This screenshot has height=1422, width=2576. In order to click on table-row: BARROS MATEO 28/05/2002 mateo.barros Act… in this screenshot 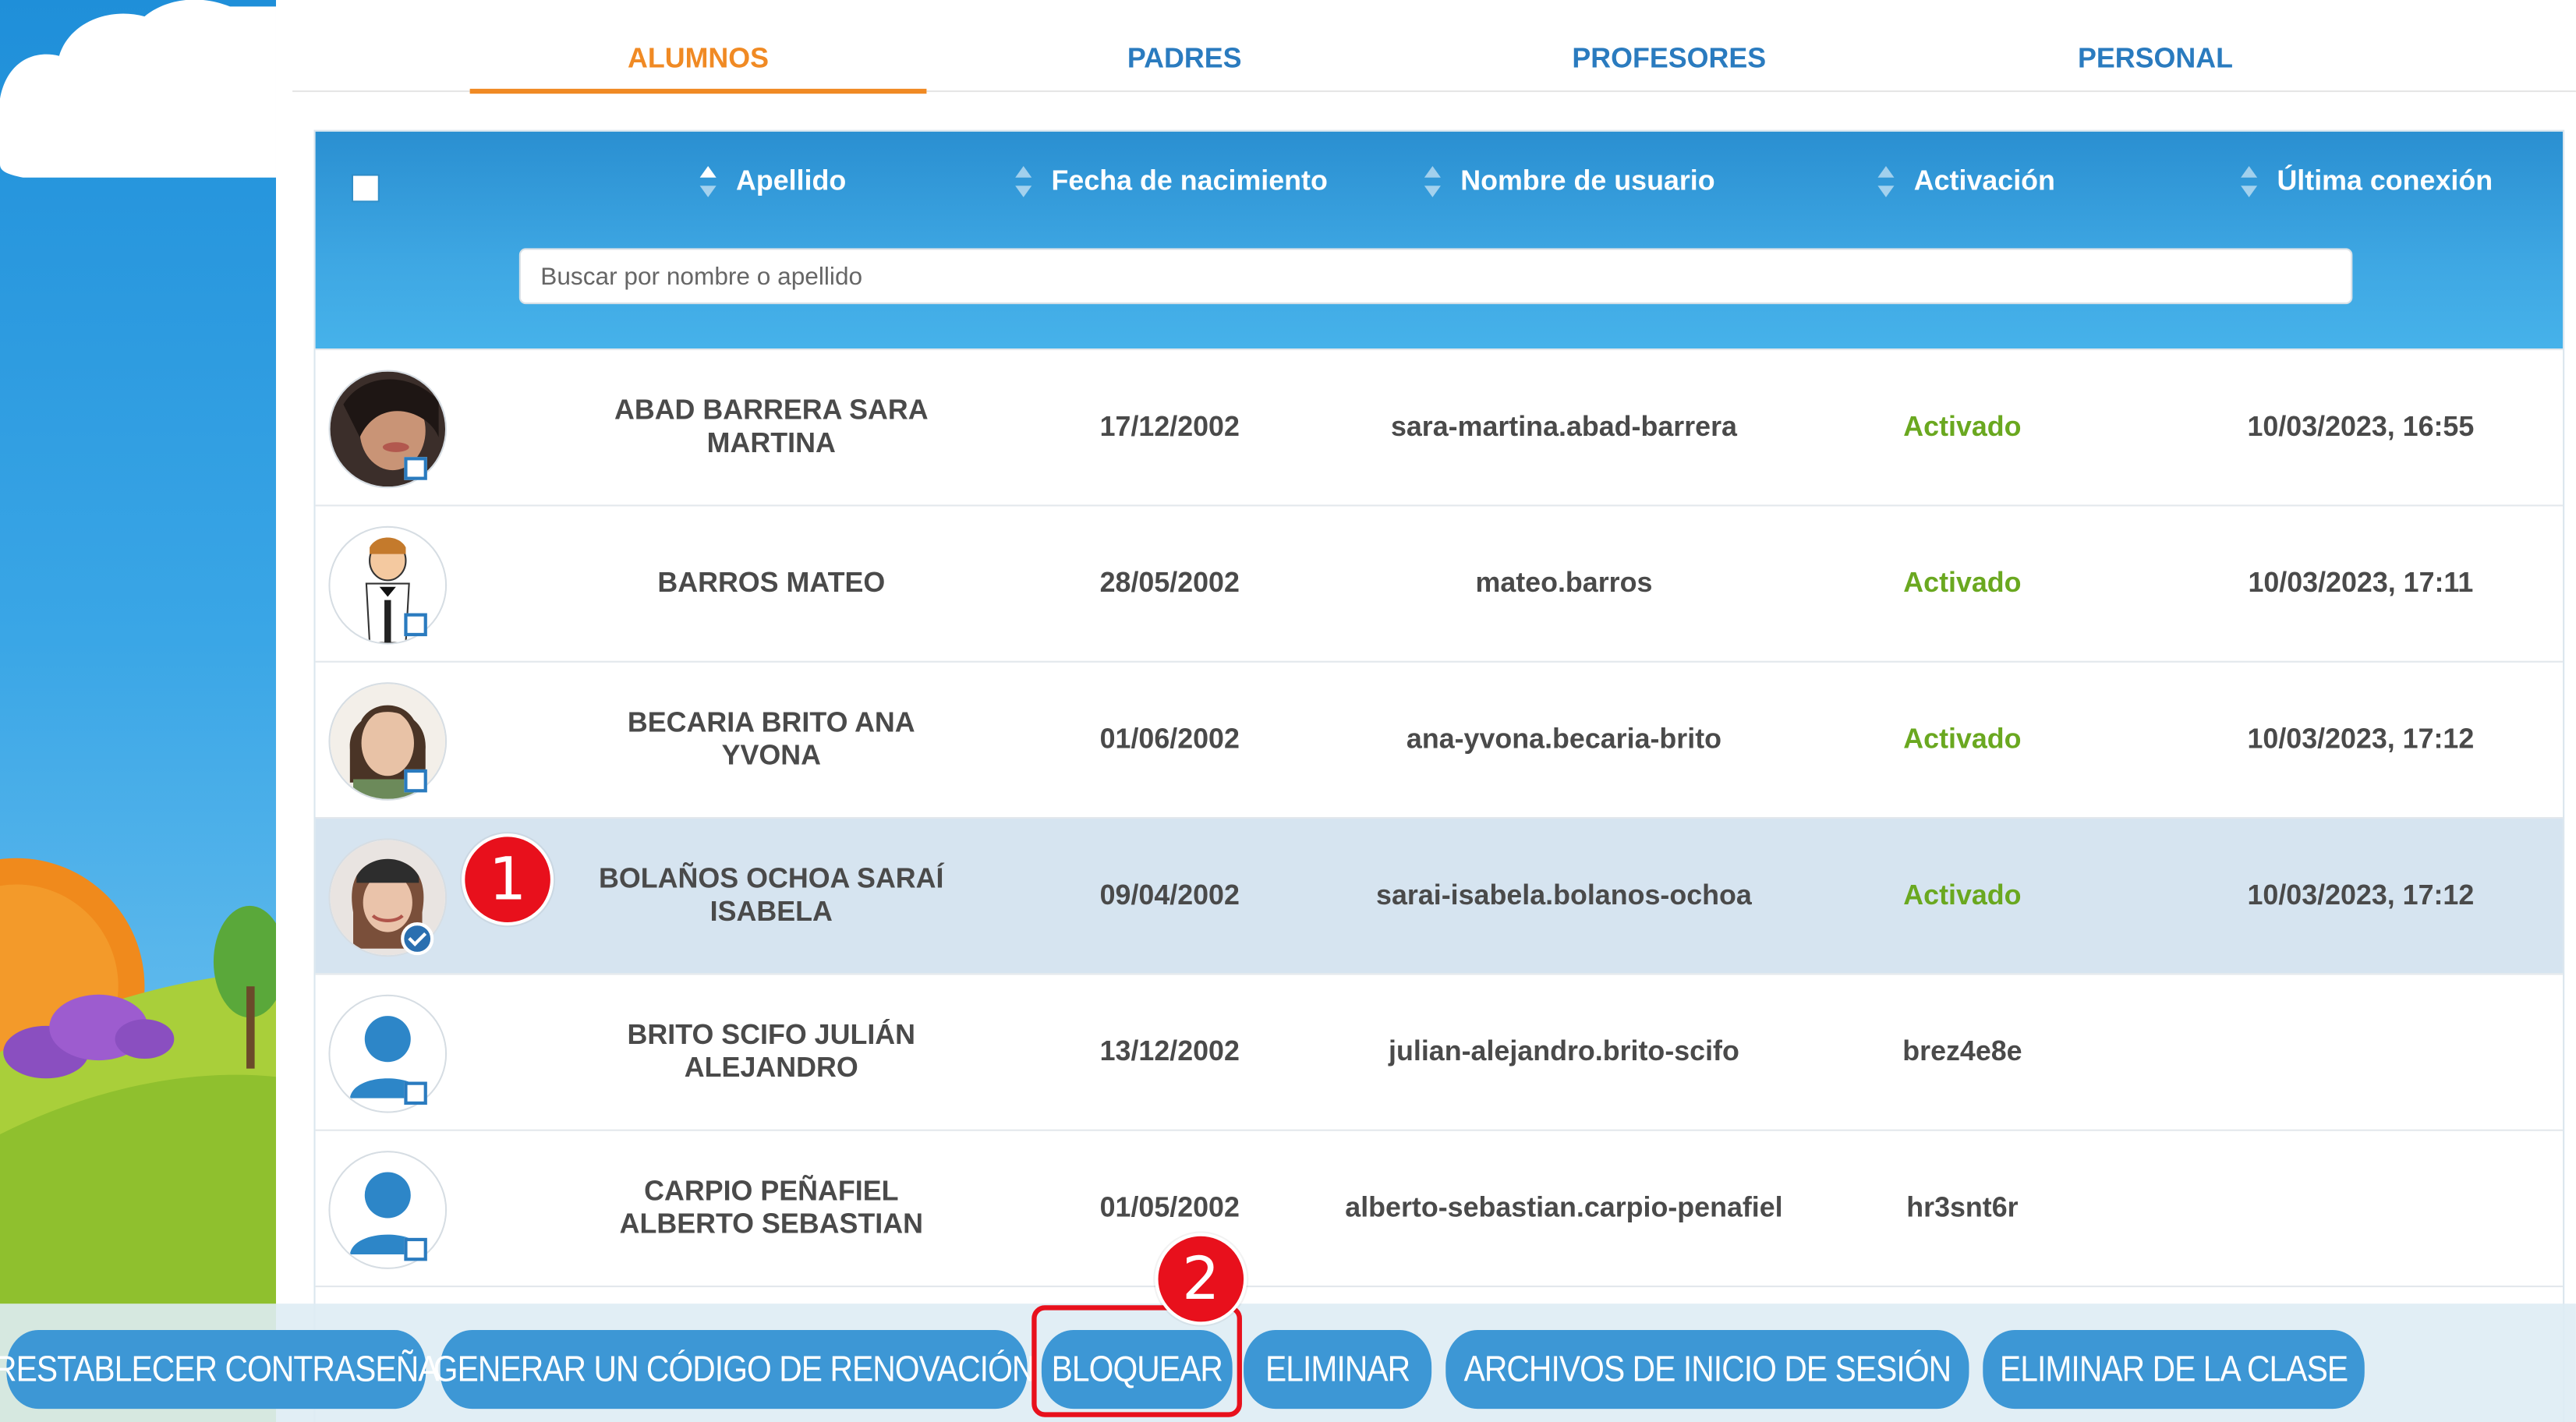, I will do `click(1439, 582)`.